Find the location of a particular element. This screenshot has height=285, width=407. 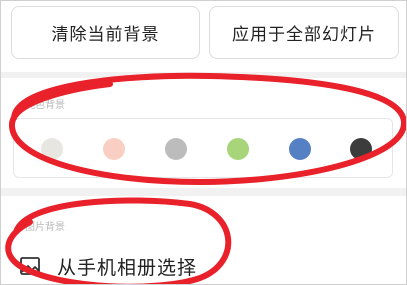

swatch-gray is located at coordinates (176, 149).